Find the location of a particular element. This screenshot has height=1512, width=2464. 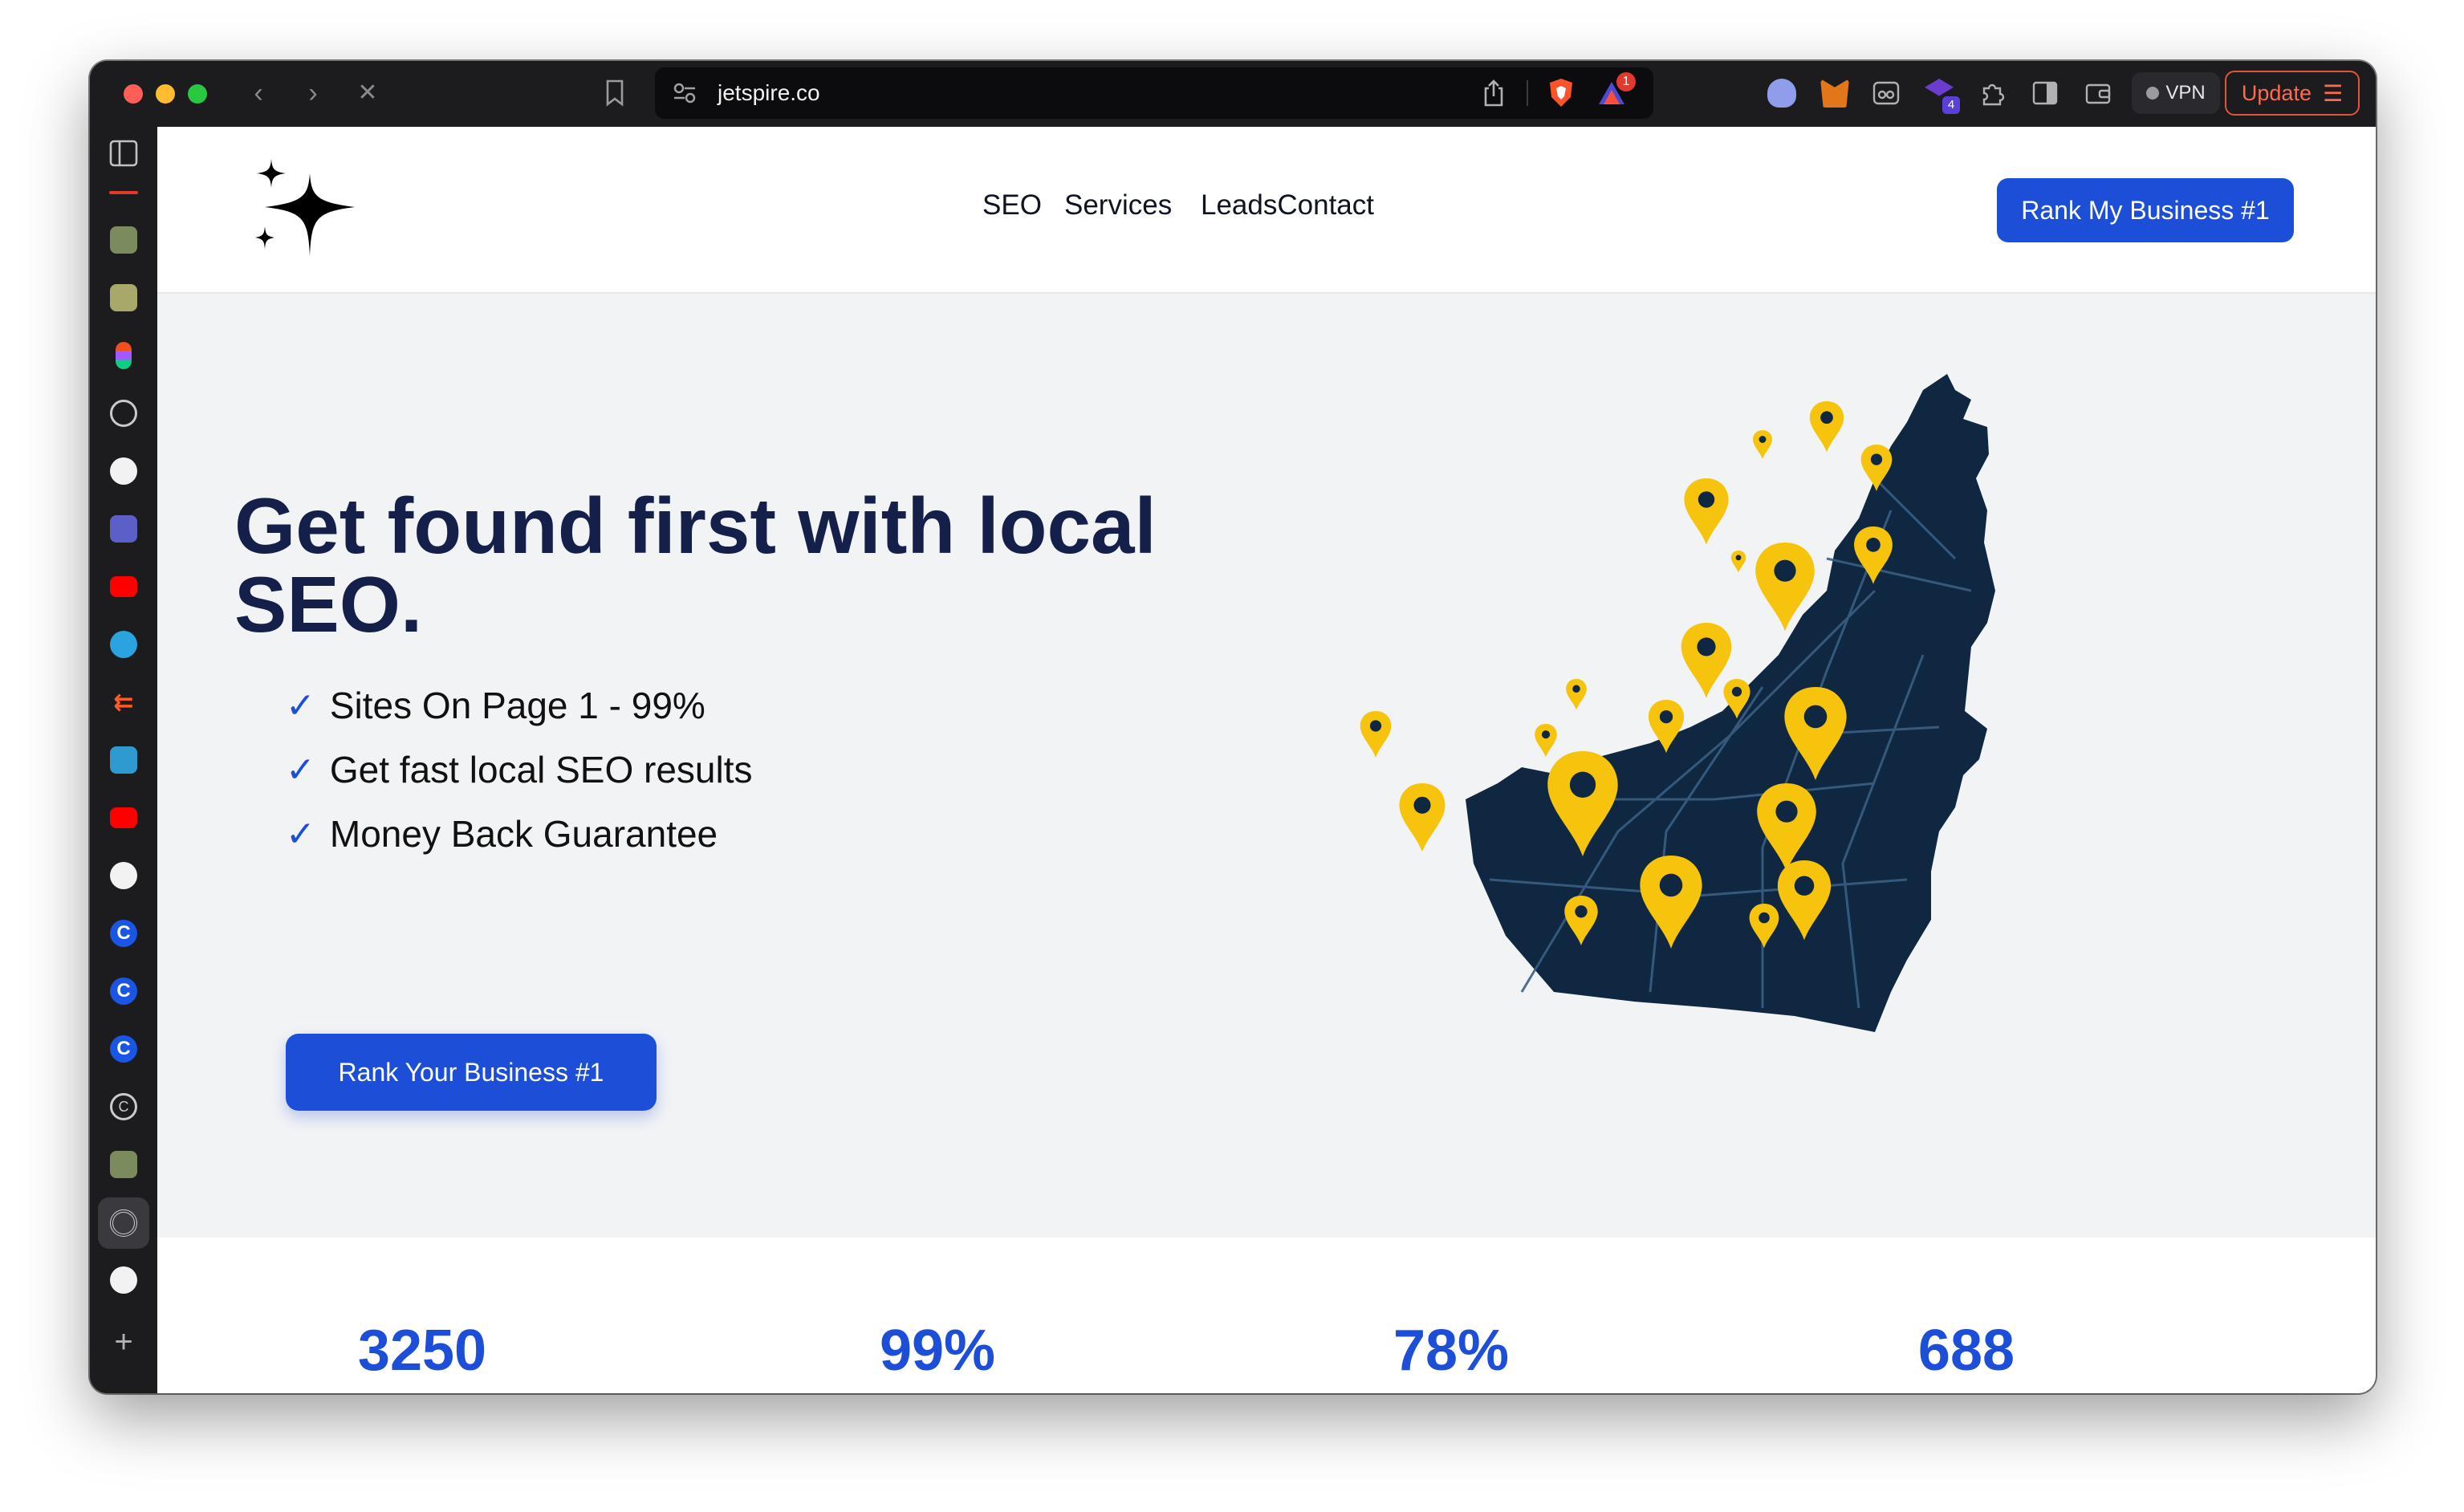

figma-icon is located at coordinates (124, 355).